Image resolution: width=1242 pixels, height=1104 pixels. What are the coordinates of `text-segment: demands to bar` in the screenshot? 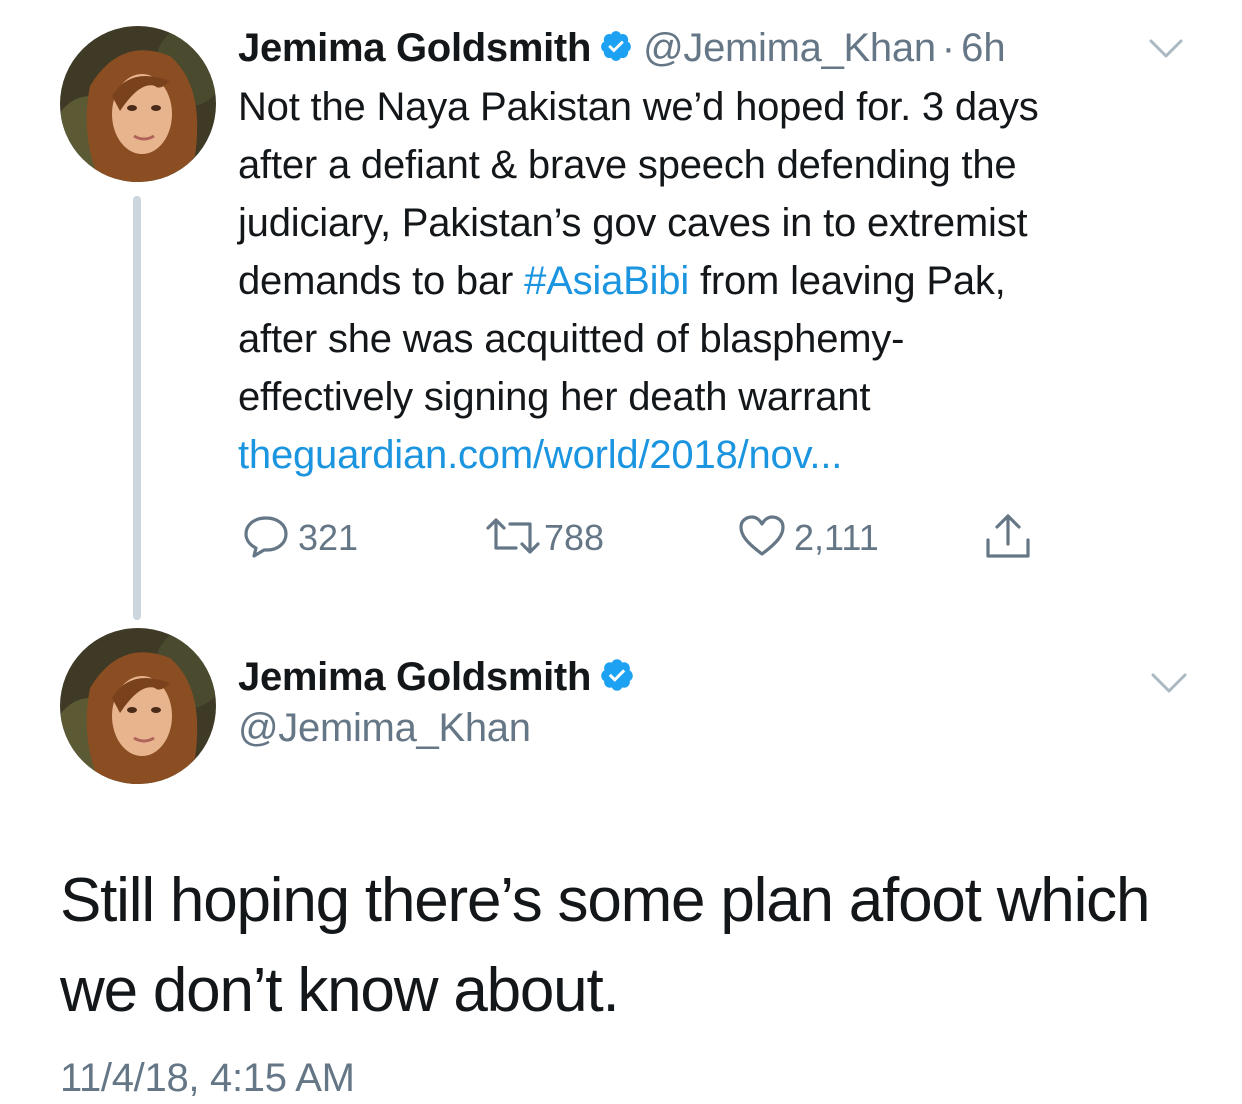 It's located at (381, 281).